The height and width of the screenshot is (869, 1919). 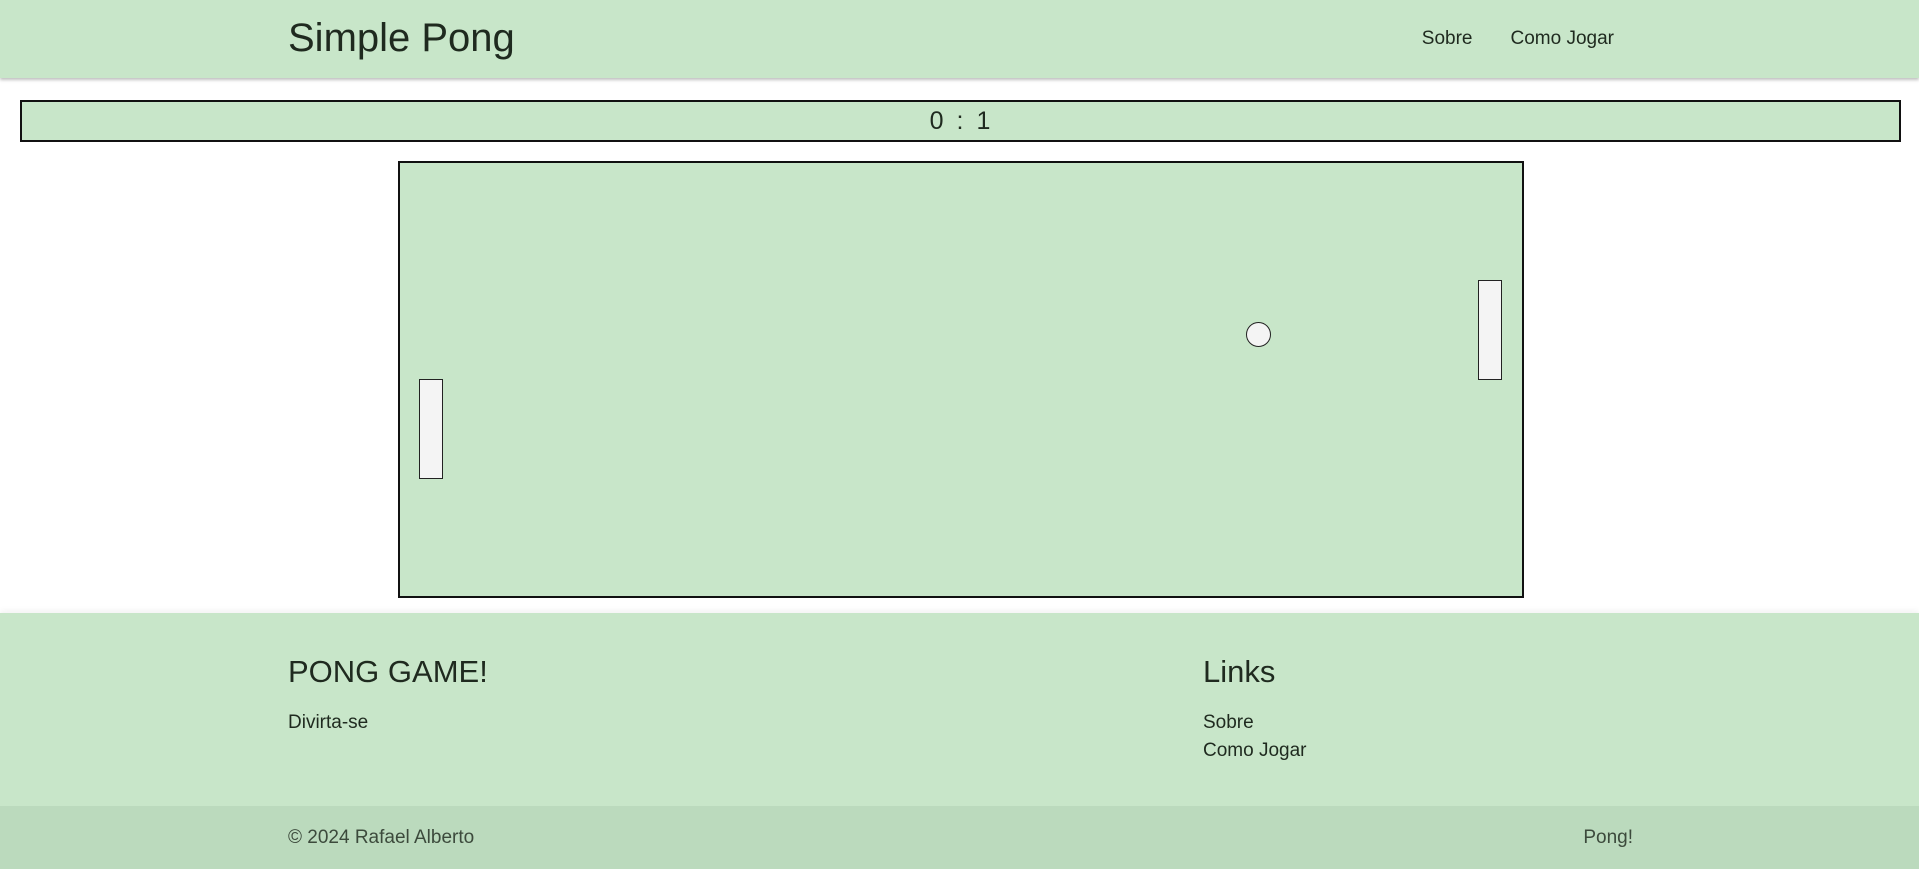 I want to click on copyright-bar: © 2024 Rafael Alberto Pong!, so click(x=959, y=837).